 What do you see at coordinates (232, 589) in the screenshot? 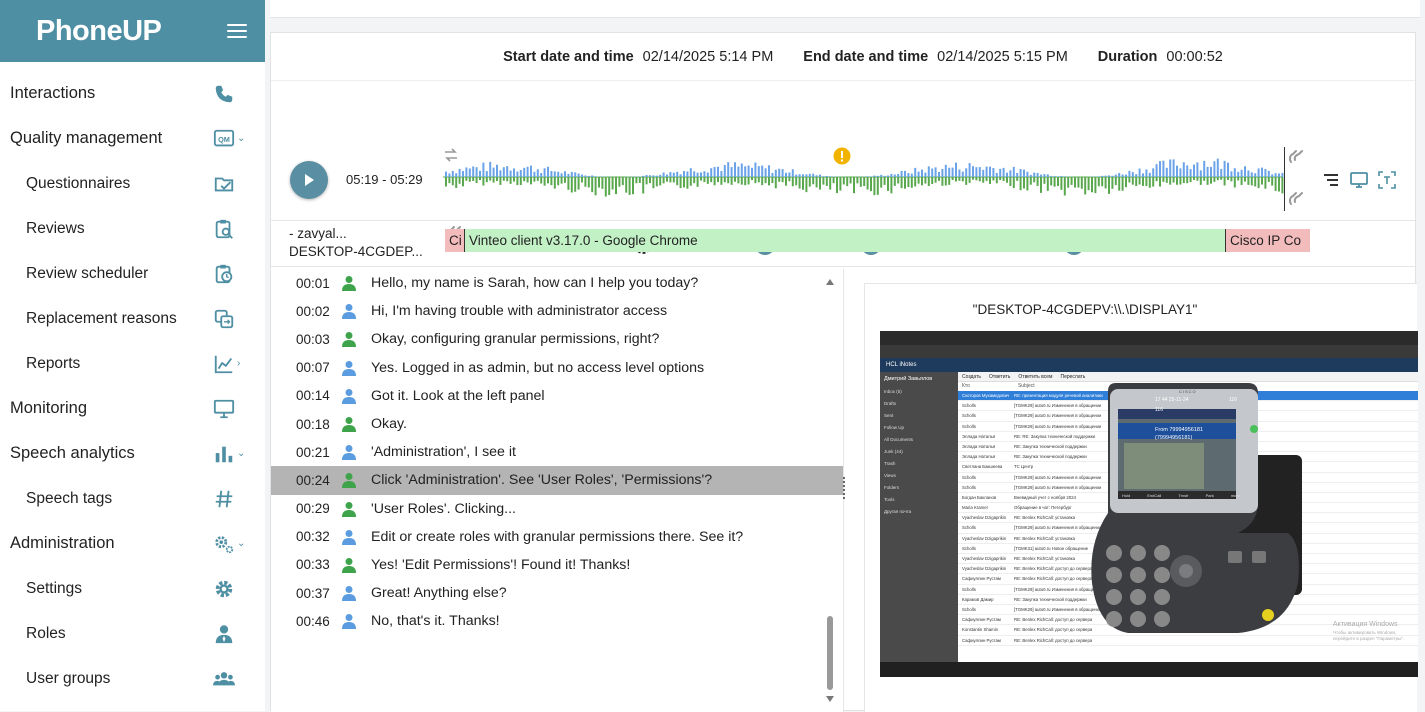
I see `gear-icon` at bounding box center [232, 589].